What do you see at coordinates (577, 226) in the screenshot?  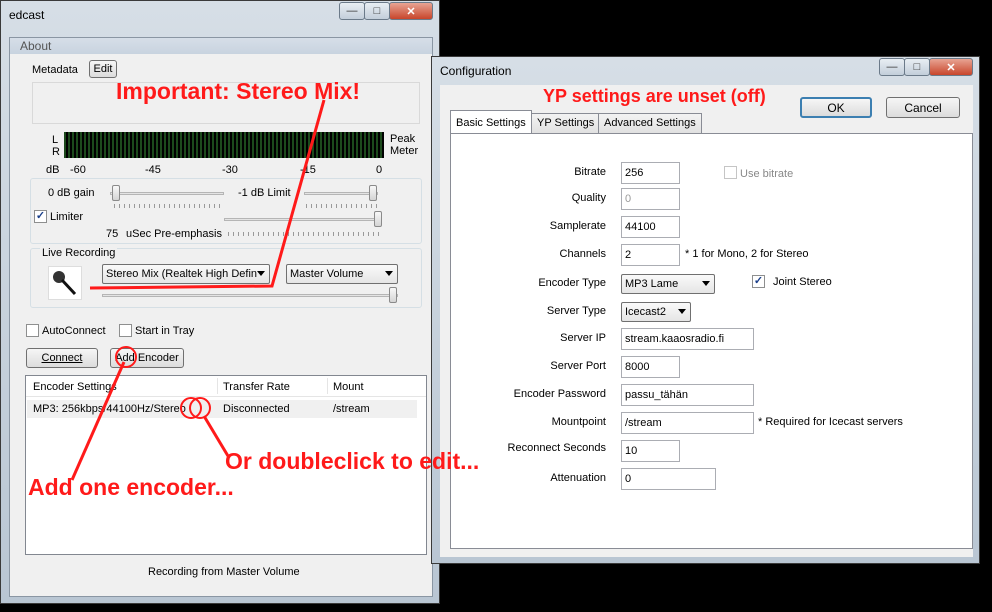 I see `samplerate-label: Samplerate` at bounding box center [577, 226].